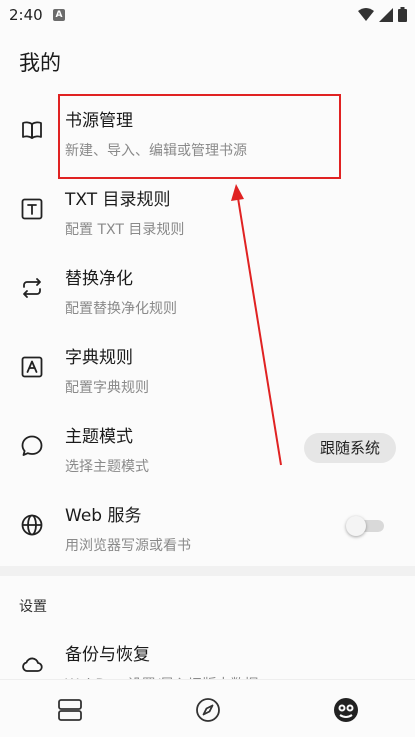 The width and height of the screenshot is (415, 737). Describe the element at coordinates (207, 291) in the screenshot. I see `menu-item-replace: 替换净化 配置替换净化规则` at that location.